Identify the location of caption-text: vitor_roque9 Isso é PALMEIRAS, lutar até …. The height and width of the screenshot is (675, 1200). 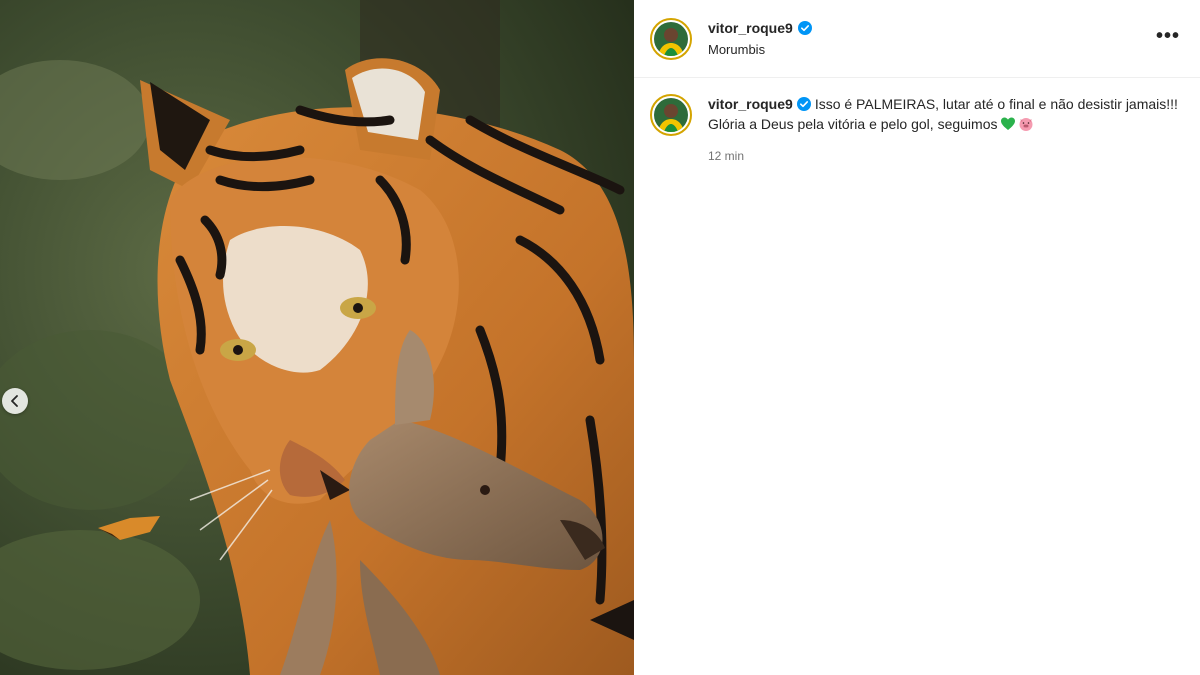
(943, 114).